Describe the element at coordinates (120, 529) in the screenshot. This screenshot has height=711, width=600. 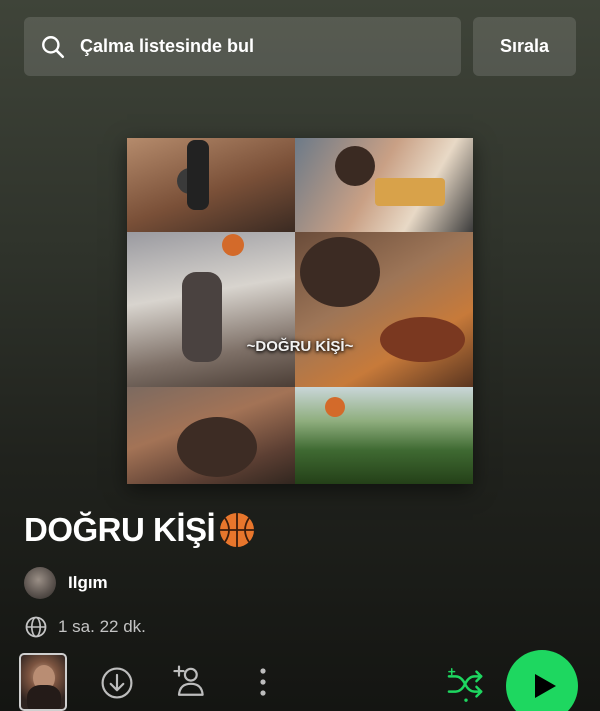
I see `playlist-title-text: DOĞRU KİŞİ` at that location.